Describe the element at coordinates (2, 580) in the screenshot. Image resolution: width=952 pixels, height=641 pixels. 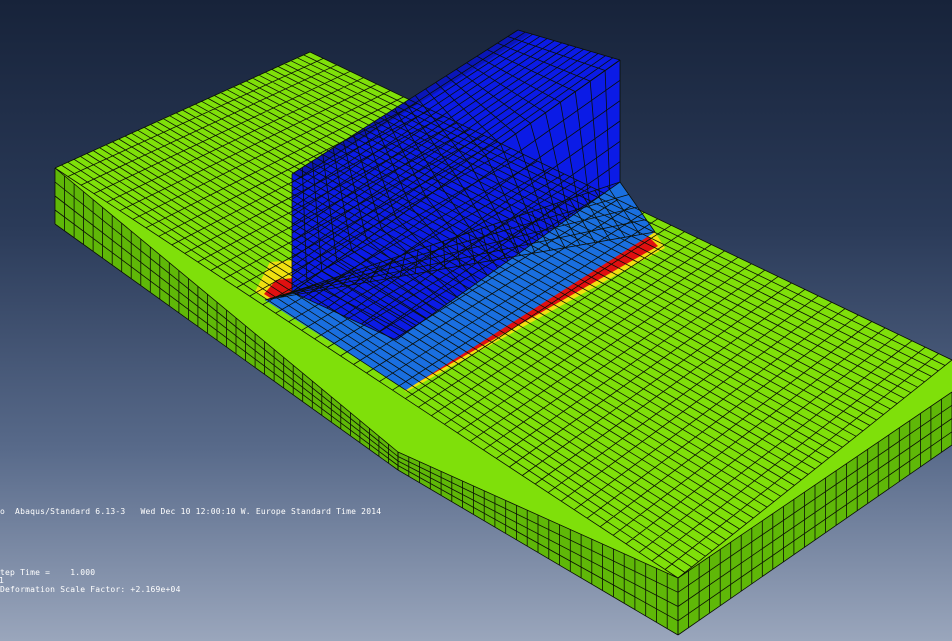
I see `triad-glyph: 1` at that location.